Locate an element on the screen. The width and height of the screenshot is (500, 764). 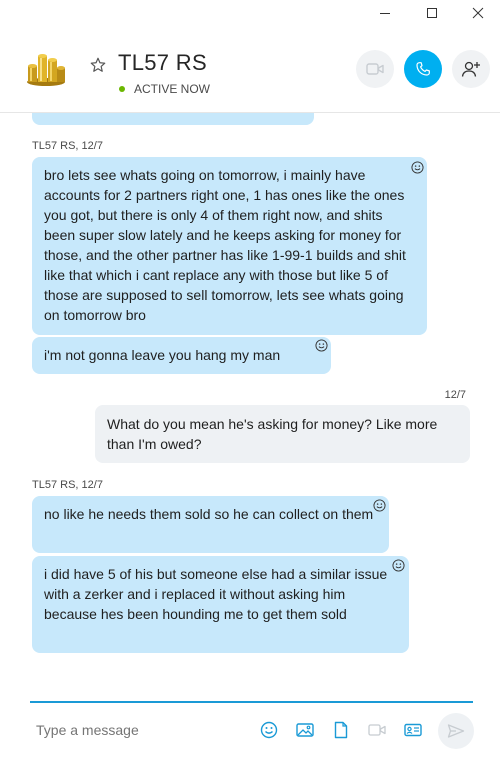
send-button is located at coordinates (456, 731).